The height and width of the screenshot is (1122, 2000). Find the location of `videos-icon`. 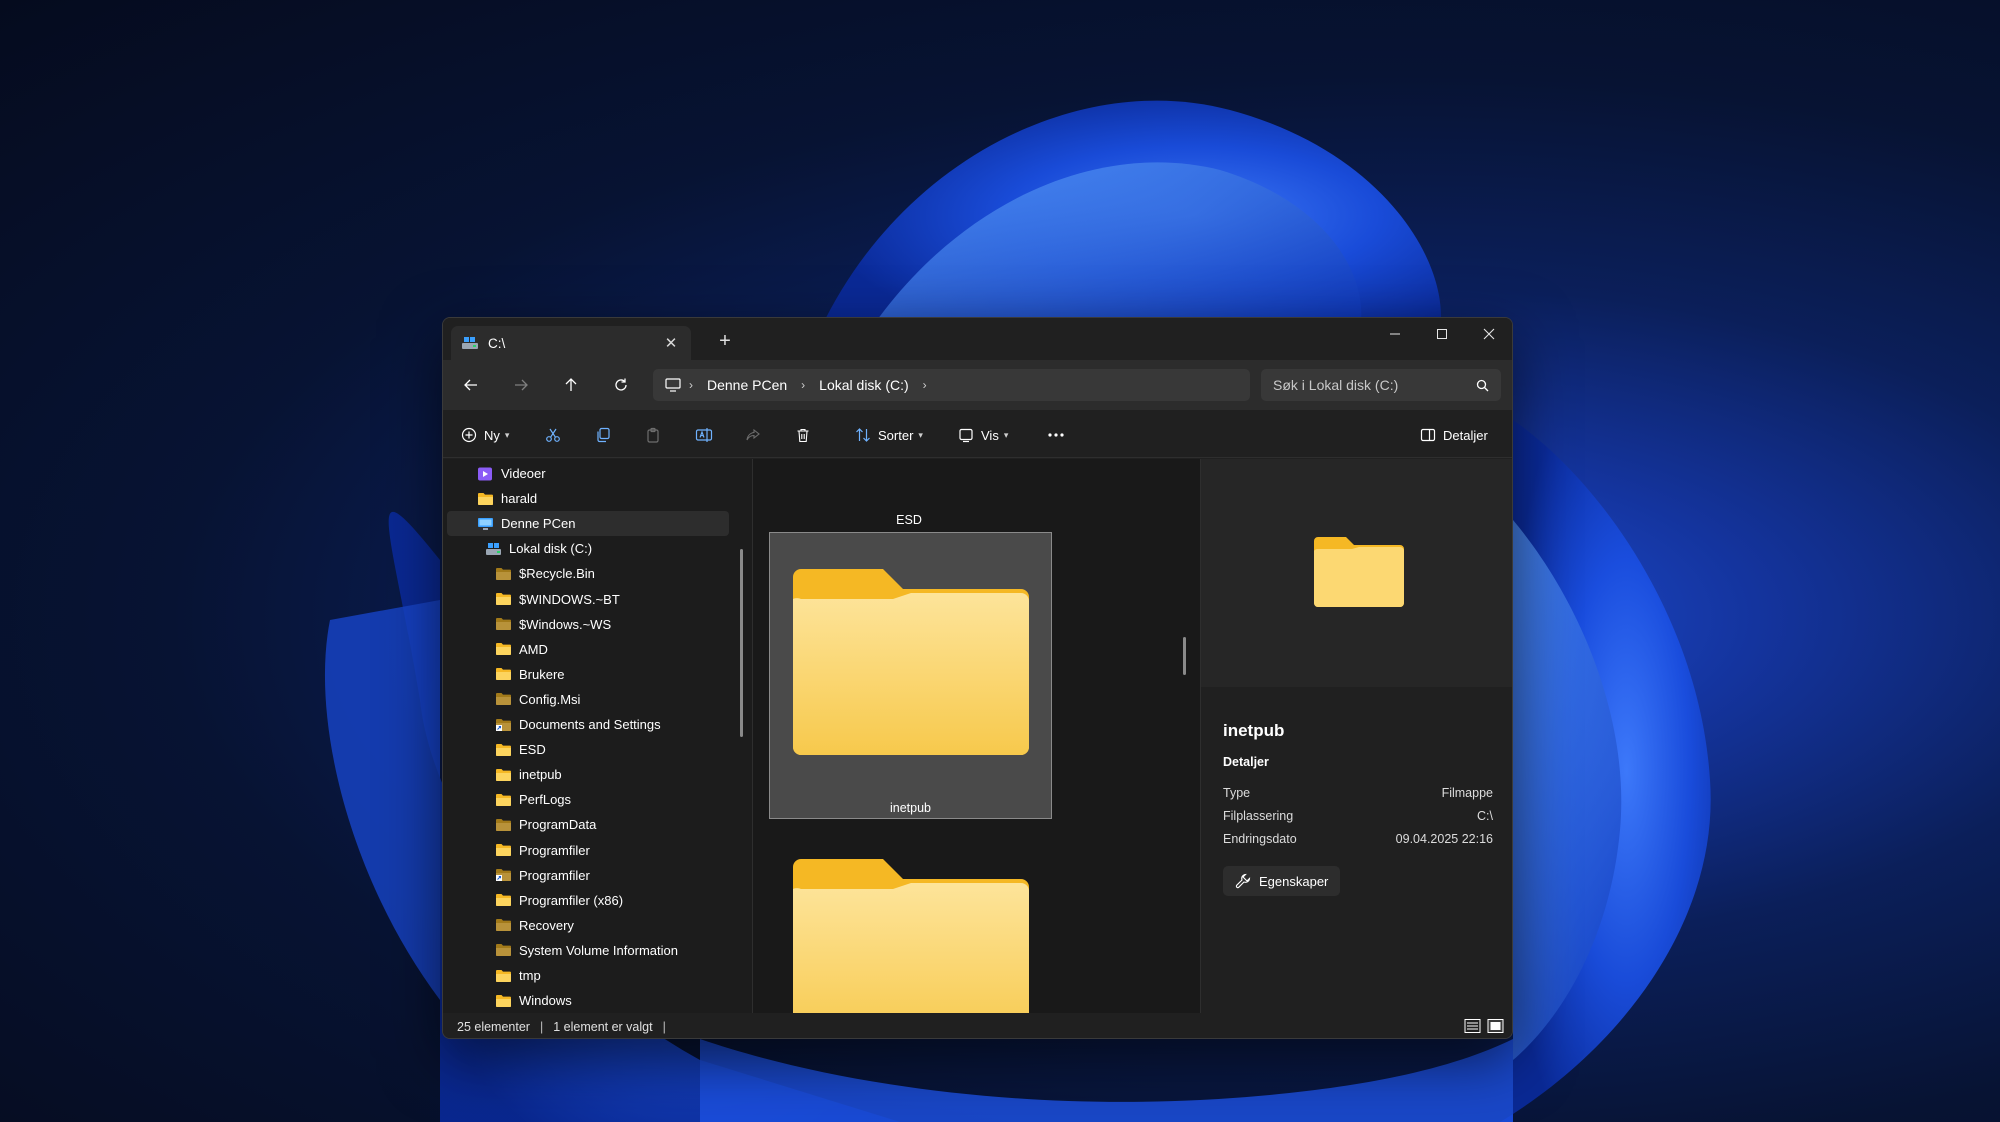

videos-icon is located at coordinates (485, 474).